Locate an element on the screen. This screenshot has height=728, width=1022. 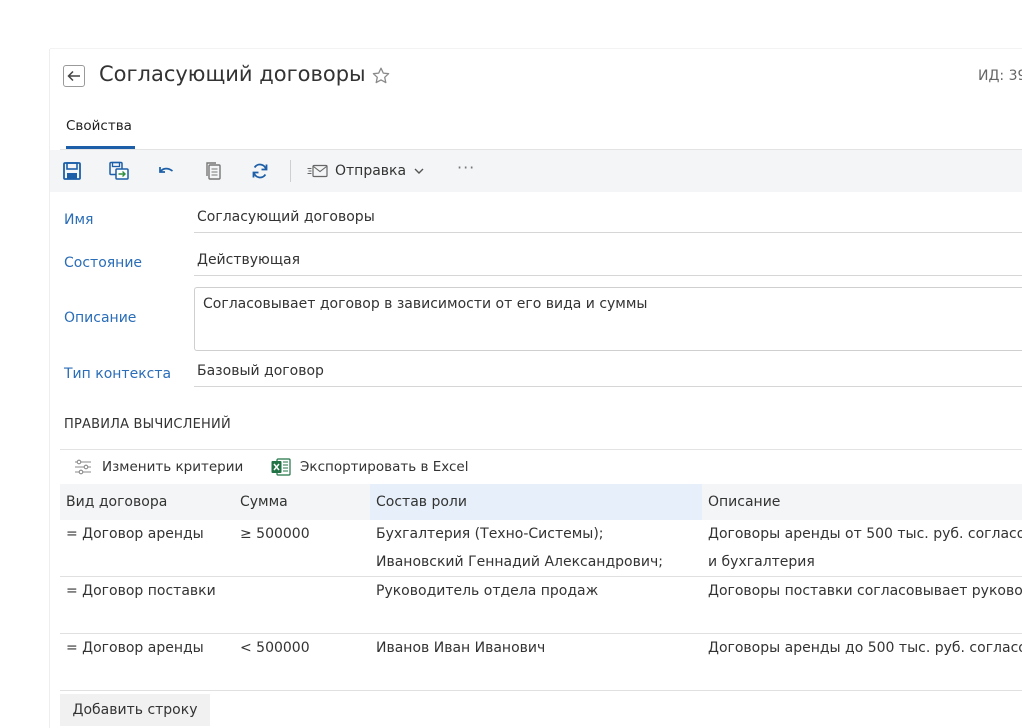
refresh-icon is located at coordinates (260, 171).